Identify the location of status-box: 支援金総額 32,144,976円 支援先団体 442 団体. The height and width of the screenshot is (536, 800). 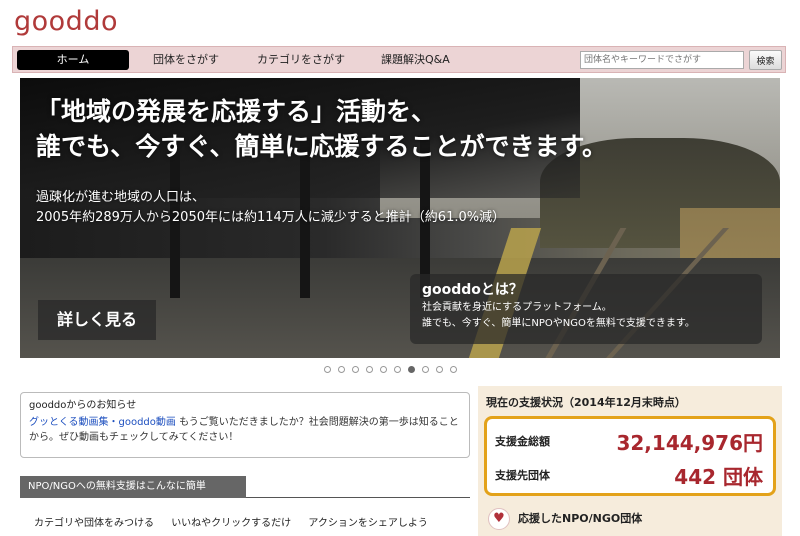
(630, 456).